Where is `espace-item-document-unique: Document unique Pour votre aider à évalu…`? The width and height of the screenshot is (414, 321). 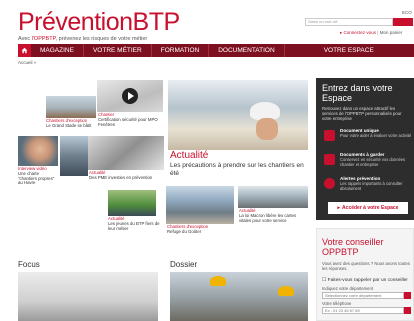 espace-item-document-unique: Document unique Pour votre aider à évalu… is located at coordinates (368, 139).